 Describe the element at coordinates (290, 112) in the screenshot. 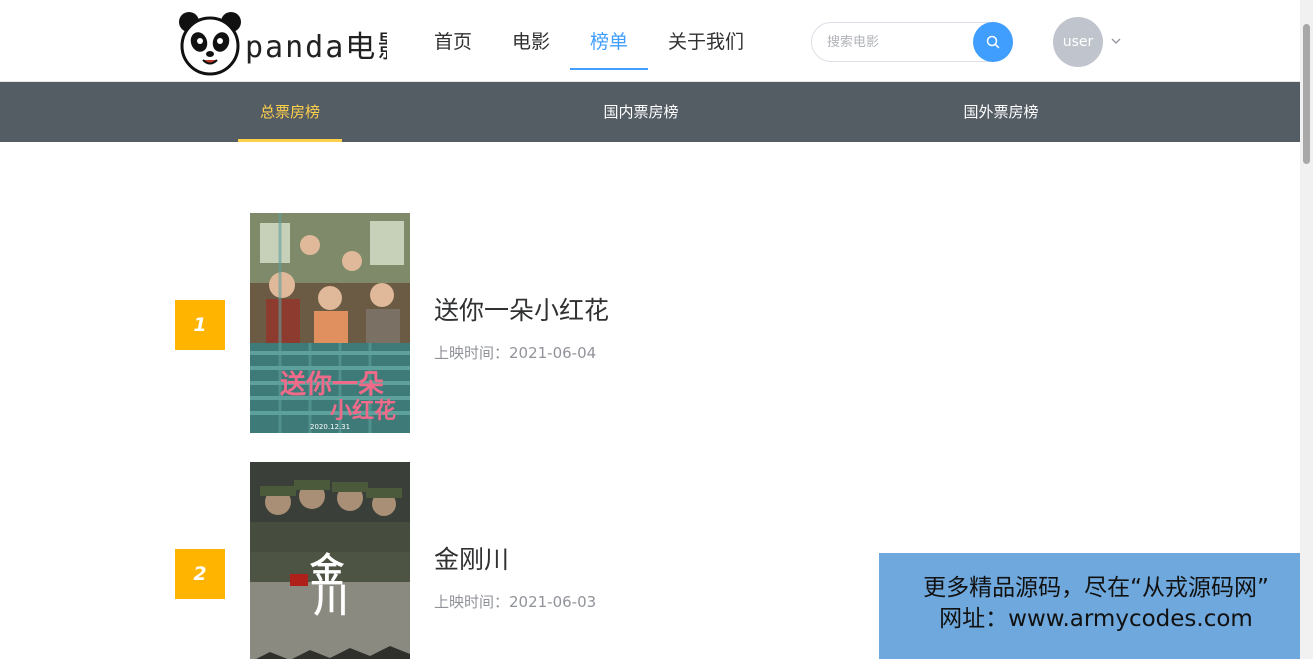

I see `tab-total-boxoffice: 总票房榜` at that location.